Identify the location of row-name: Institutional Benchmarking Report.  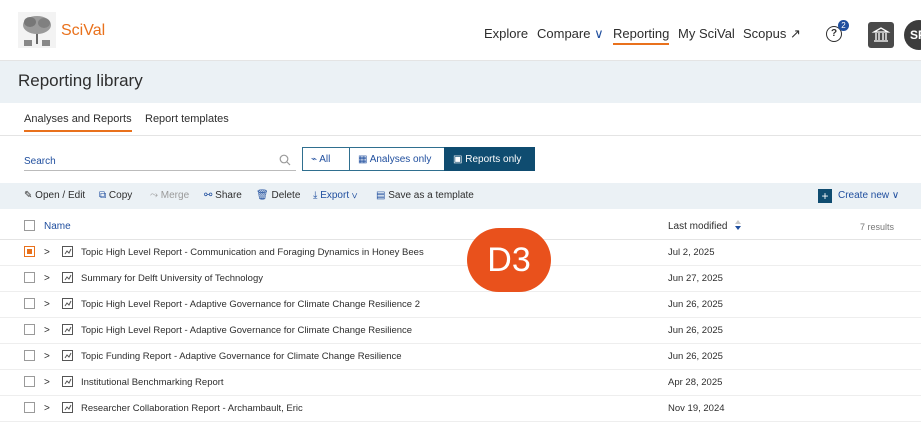
(152, 382).